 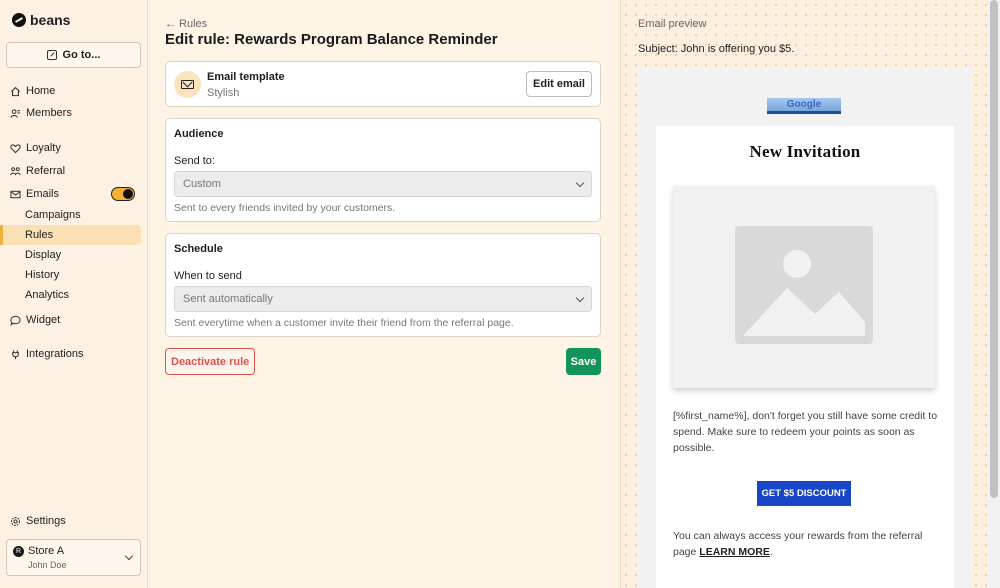 I want to click on sidebar-subitem-rules: Rules, so click(x=39, y=235).